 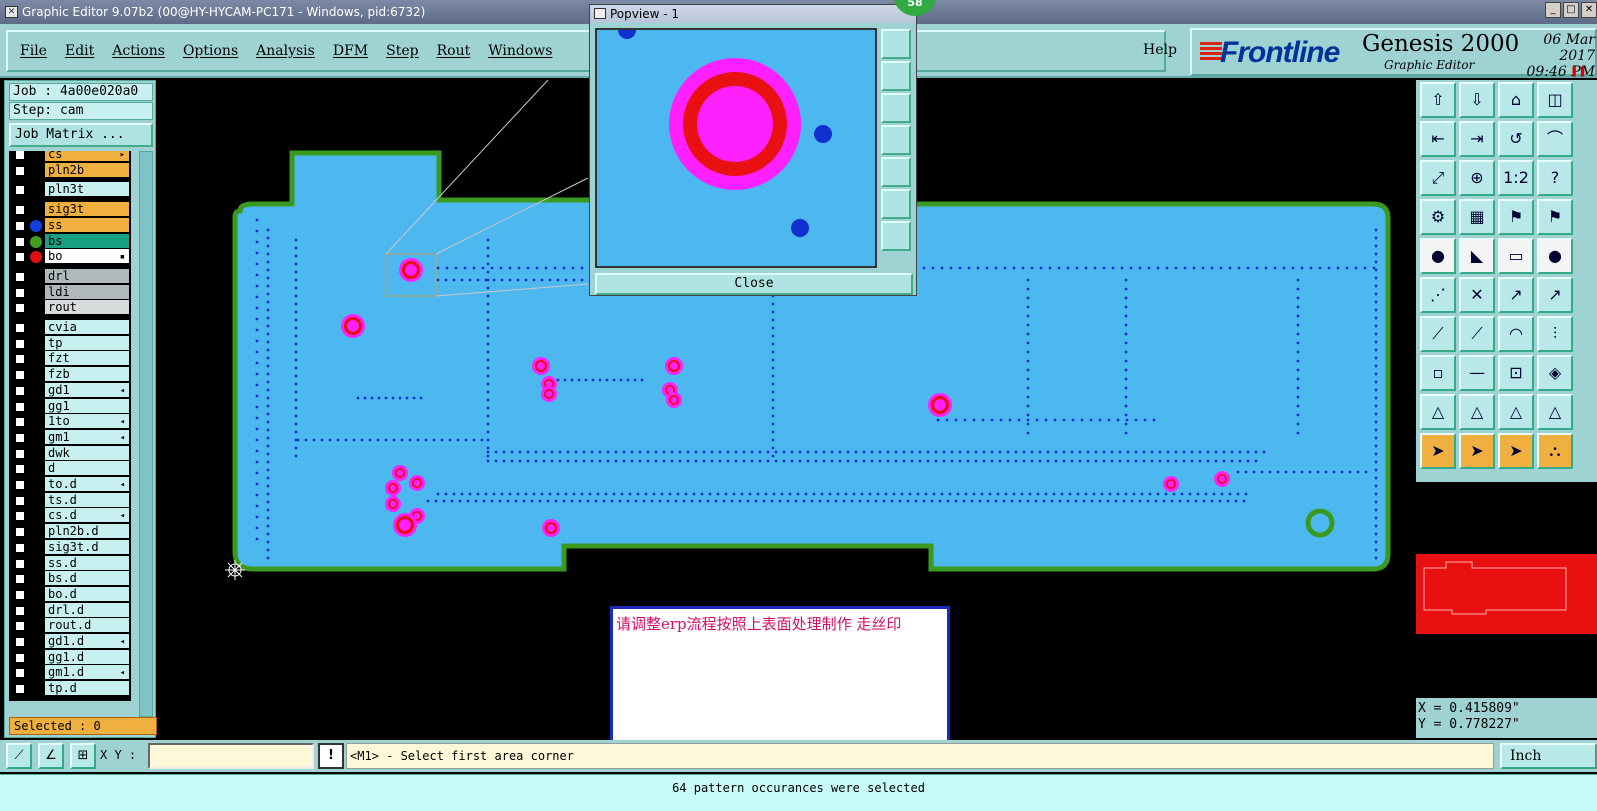 What do you see at coordinates (1555, 295) in the screenshot?
I see `tool-button-24-icon: ↗` at bounding box center [1555, 295].